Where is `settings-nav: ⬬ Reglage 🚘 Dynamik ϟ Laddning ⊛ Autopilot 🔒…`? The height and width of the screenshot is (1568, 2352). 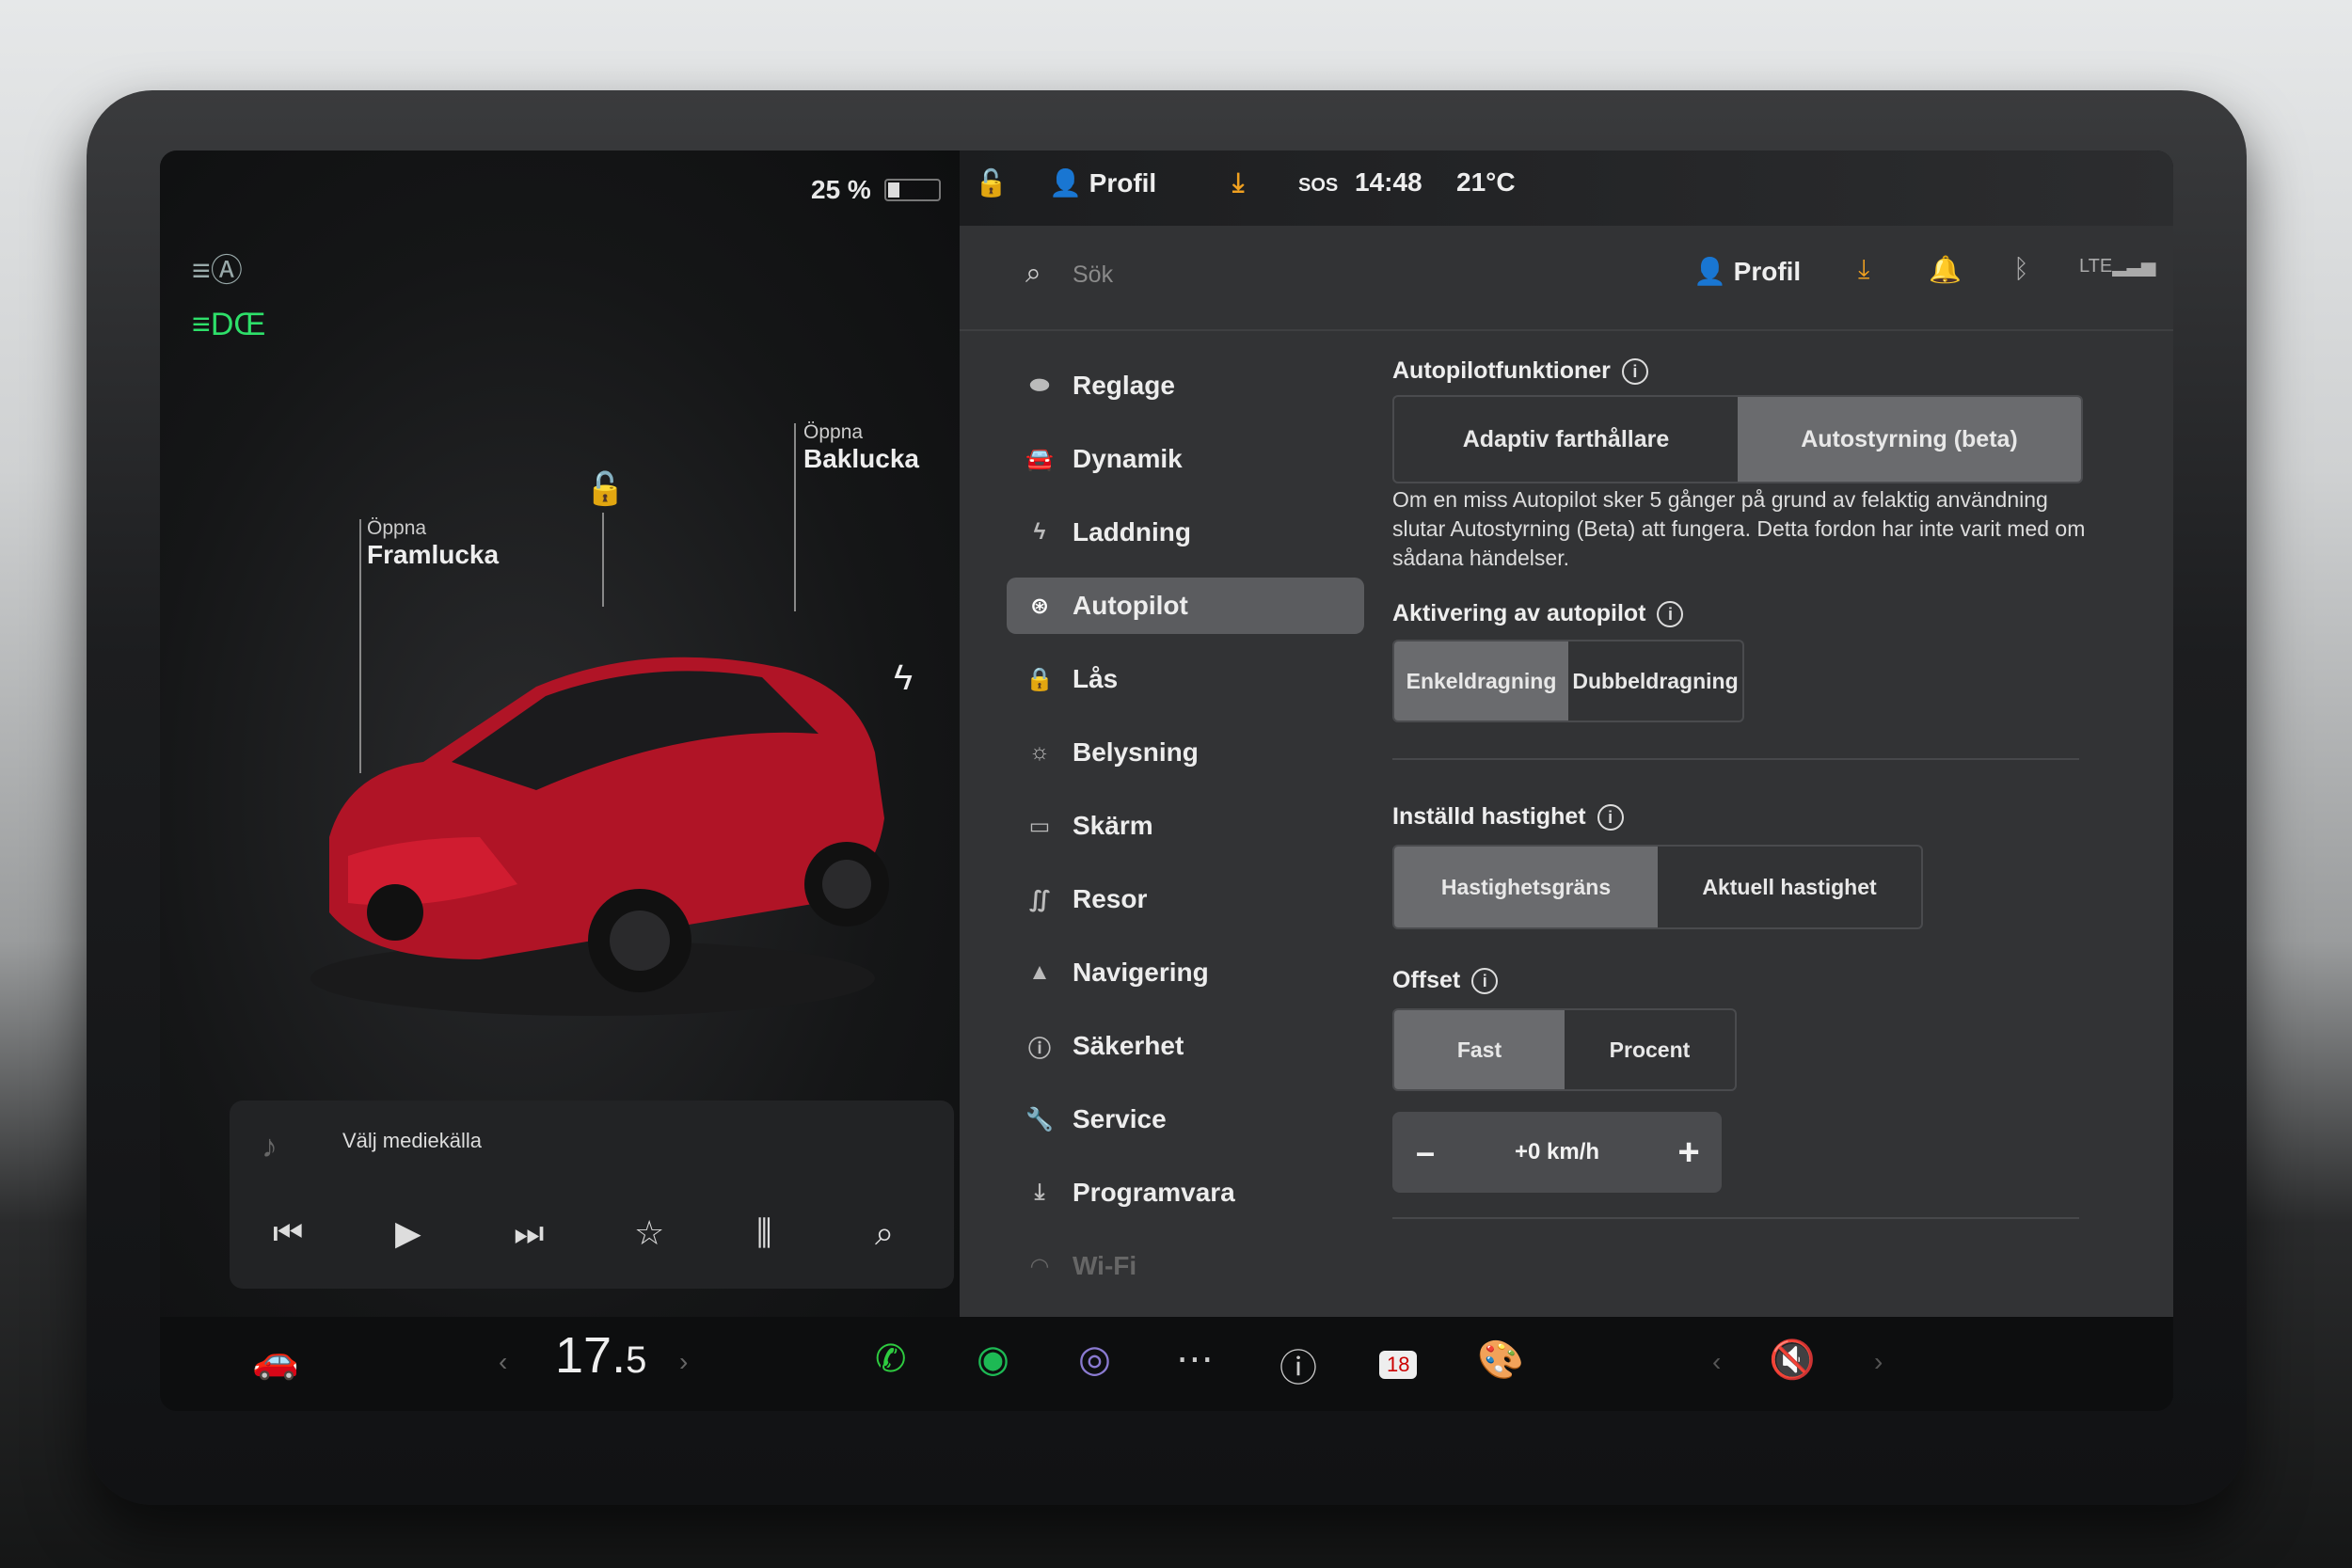
settings-nav: ⬬ Reglage 🚘 Dynamik ϟ Laddning ⊛ Autopilot 🔒… is located at coordinates (1185, 834).